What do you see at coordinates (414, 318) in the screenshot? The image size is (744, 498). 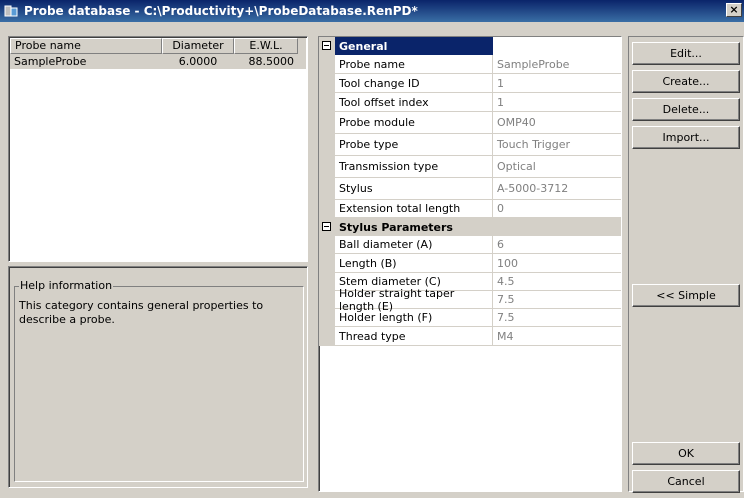 I see `property-name: Holder length (F)` at bounding box center [414, 318].